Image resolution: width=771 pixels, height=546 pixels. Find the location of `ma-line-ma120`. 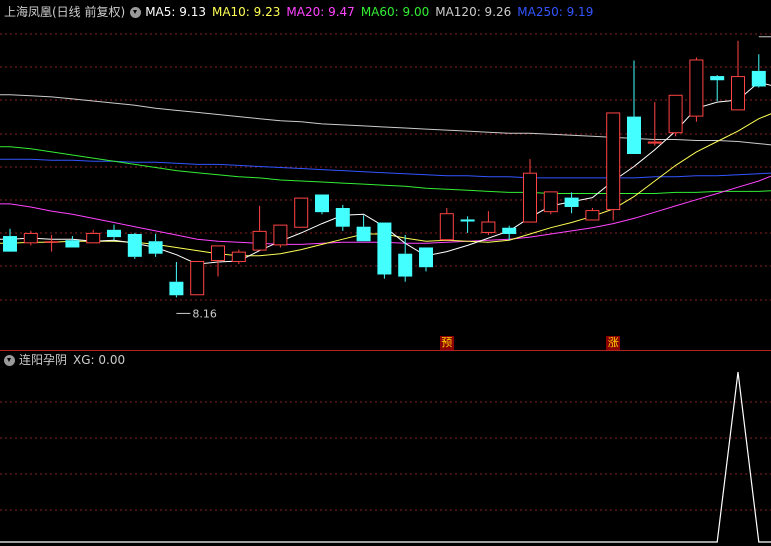

ma-line-ma120 is located at coordinates (385, 120).